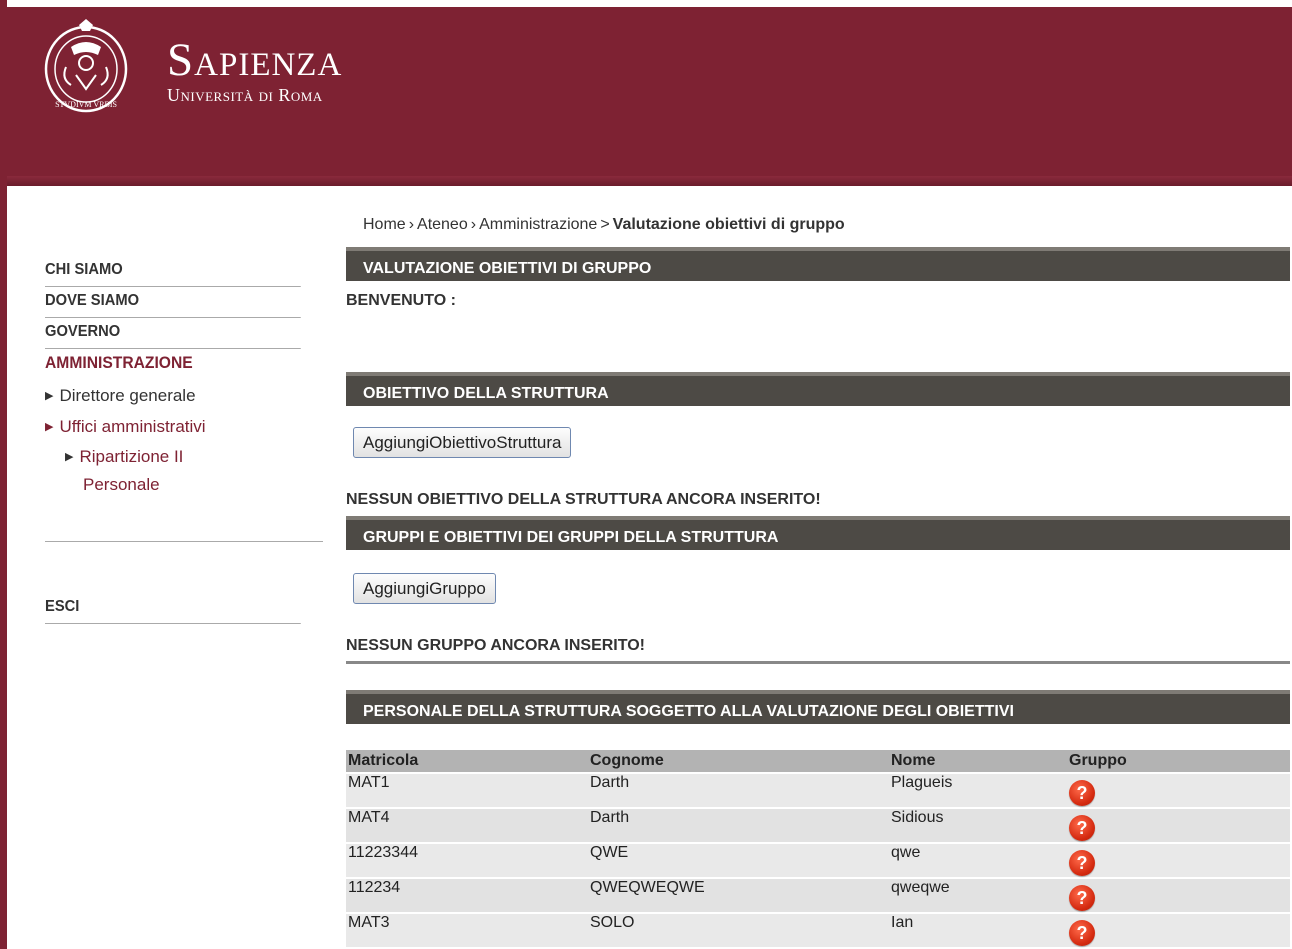 Image resolution: width=1292 pixels, height=949 pixels. Describe the element at coordinates (978, 860) in the screenshot. I see `cell-nome: qwe` at that location.